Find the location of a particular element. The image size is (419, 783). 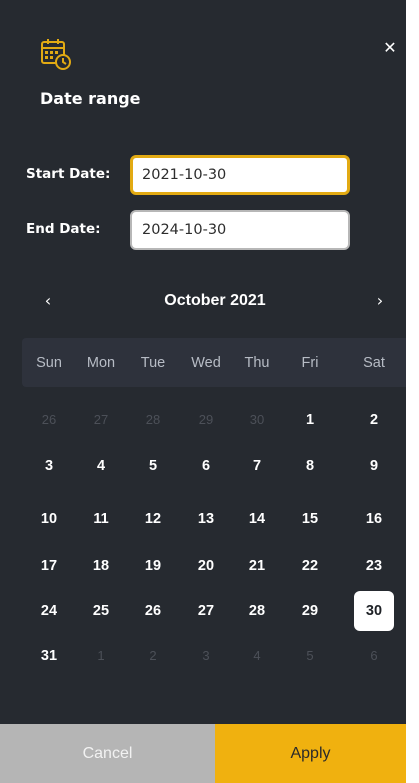

apply-button: Apply is located at coordinates (310, 753).